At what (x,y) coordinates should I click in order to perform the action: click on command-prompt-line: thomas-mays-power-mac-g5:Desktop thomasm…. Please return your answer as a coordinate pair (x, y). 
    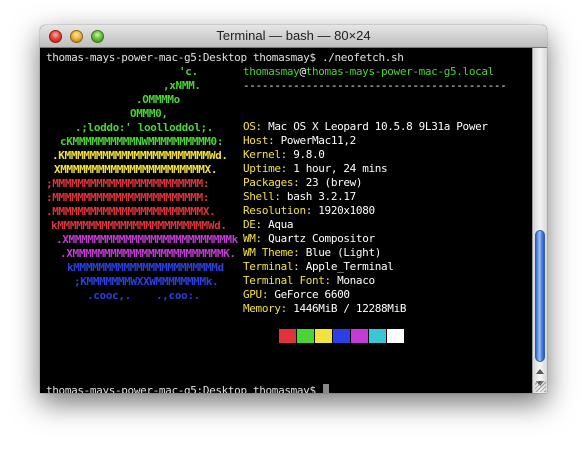
    Looking at the image, I should click on (225, 57).